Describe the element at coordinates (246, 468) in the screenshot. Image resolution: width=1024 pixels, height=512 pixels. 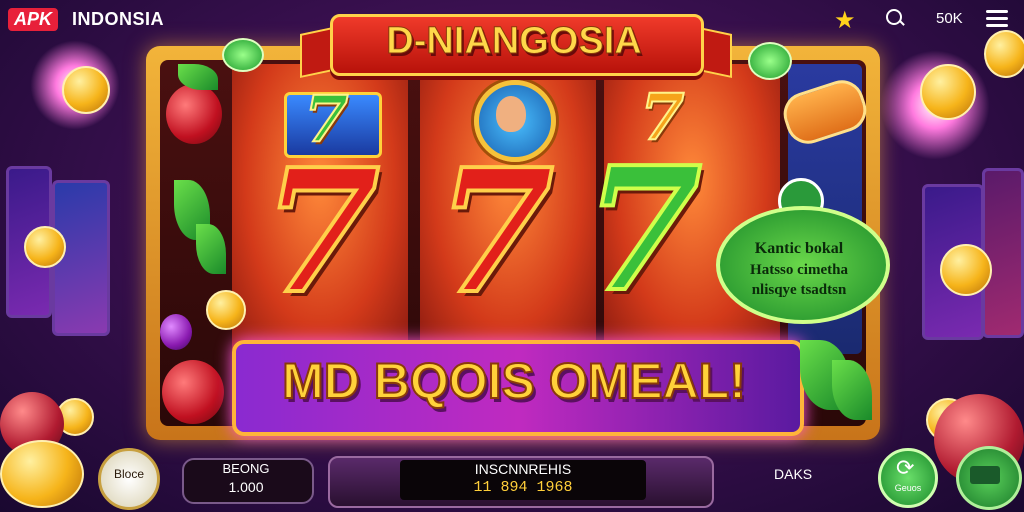
I see `bet-label: BEONG` at that location.